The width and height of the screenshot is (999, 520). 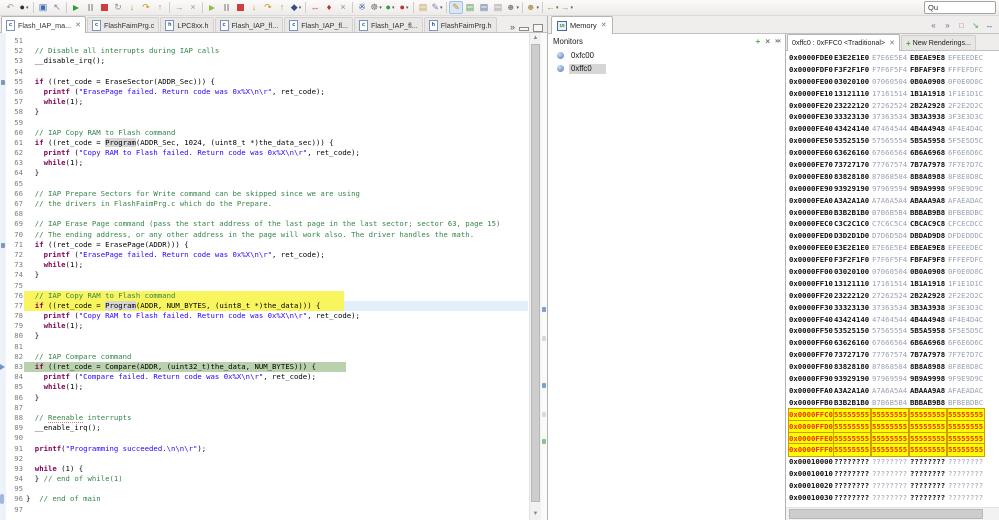 I want to click on memory-cell: B7B6B5B4, so click(x=890, y=213).